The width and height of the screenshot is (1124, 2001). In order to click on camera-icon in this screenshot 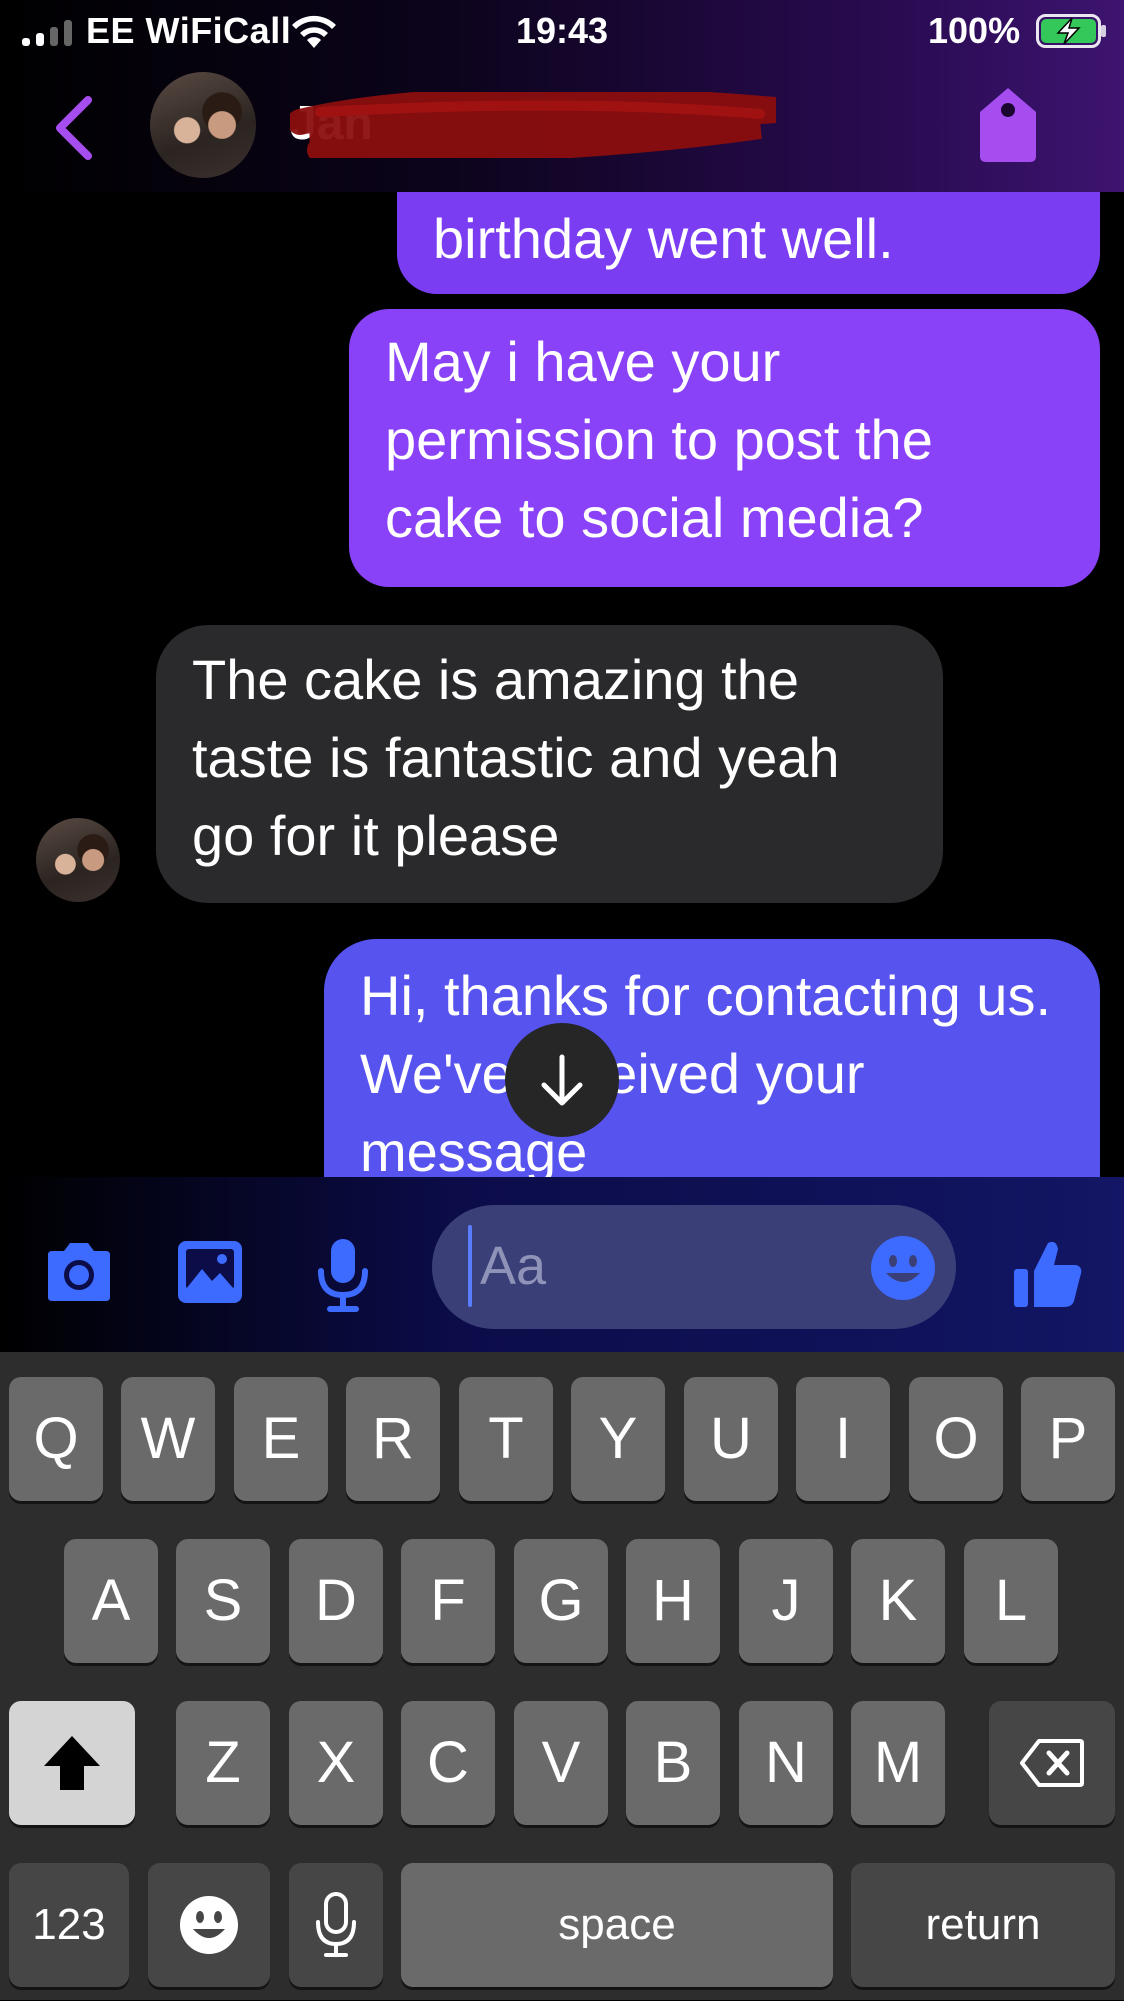, I will do `click(79, 1272)`.